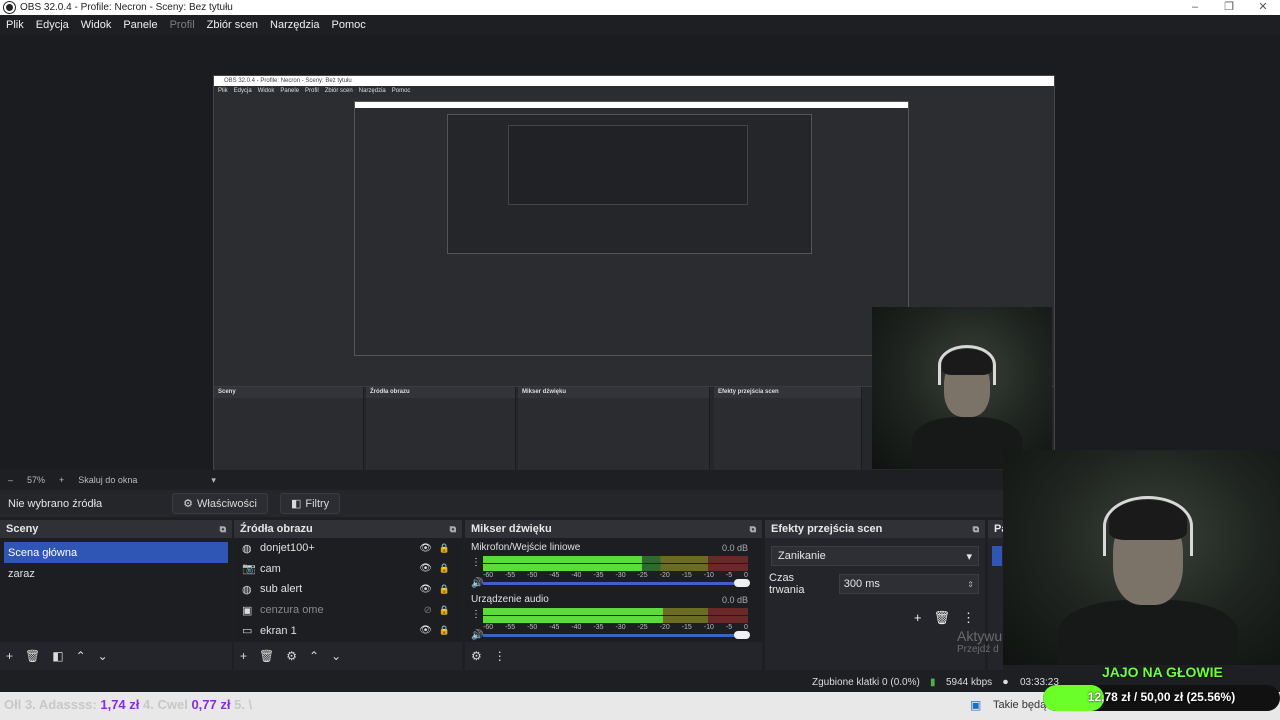  I want to click on zoom-value: 57%, so click(36, 480).